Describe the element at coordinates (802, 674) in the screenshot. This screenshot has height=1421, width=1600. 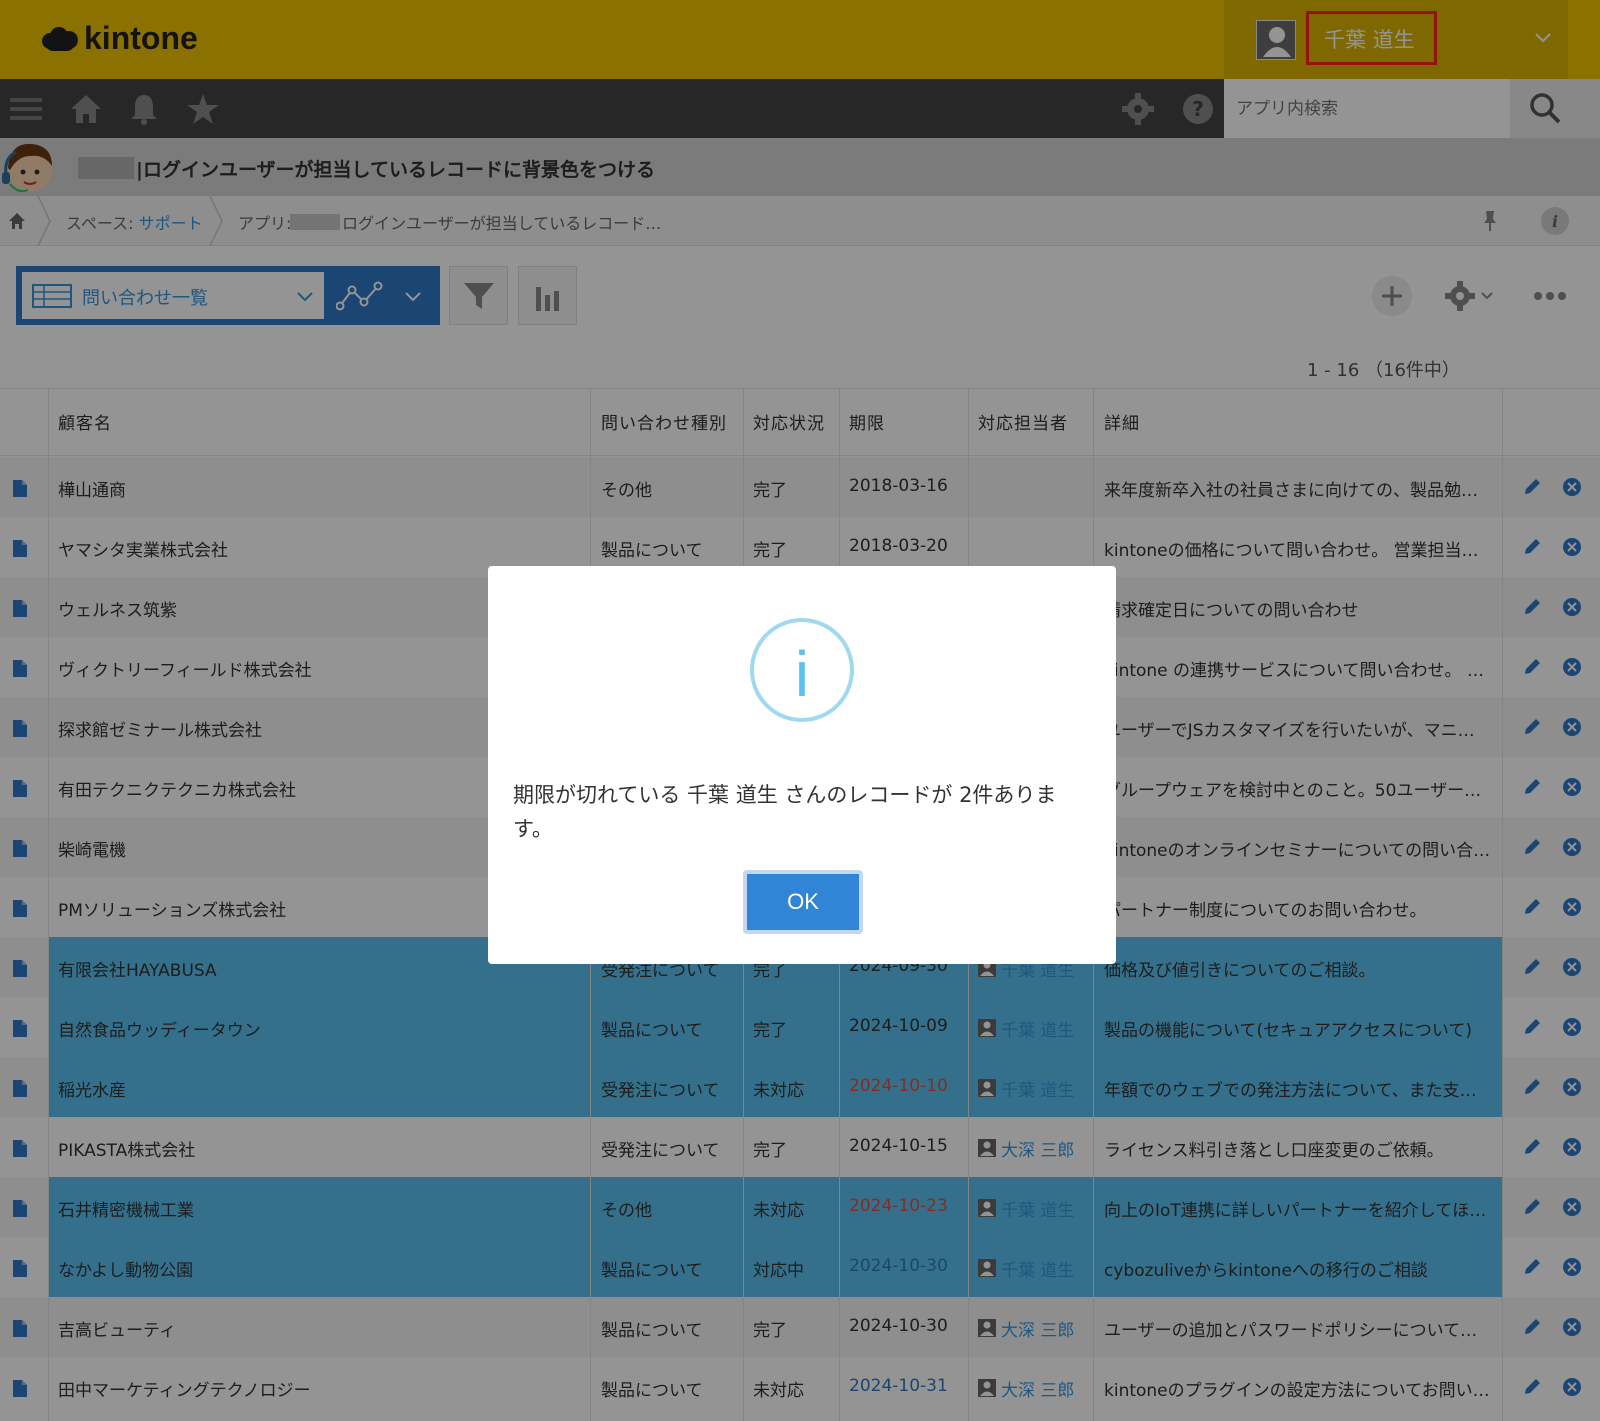
I see `info-glyph: i` at that location.